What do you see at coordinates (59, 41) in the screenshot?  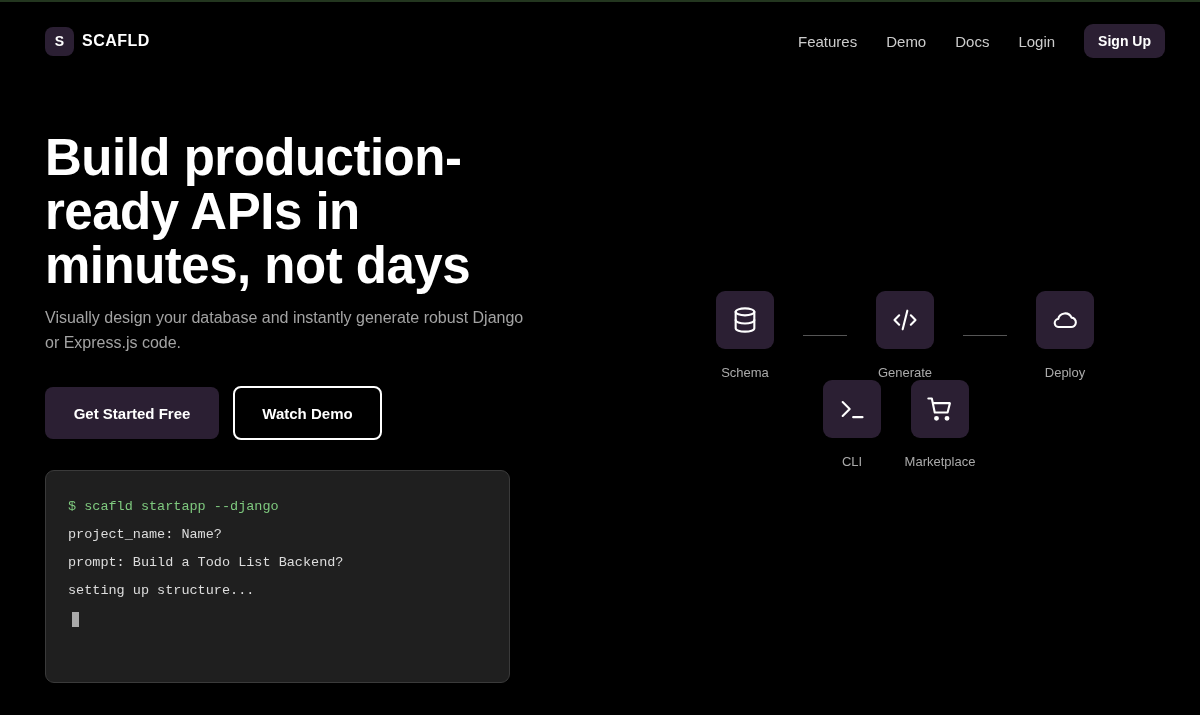 I see `logo-mark: S` at bounding box center [59, 41].